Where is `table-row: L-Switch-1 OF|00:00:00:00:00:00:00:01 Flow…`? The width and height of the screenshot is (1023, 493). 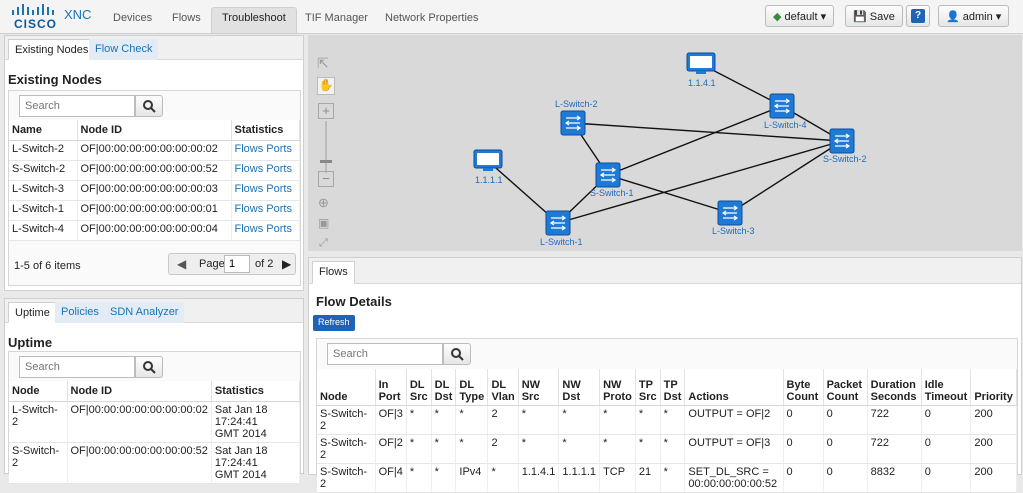
table-row: L-Switch-1 OF|00:00:00:00:00:00:00:01 Flow… is located at coordinates (154, 210).